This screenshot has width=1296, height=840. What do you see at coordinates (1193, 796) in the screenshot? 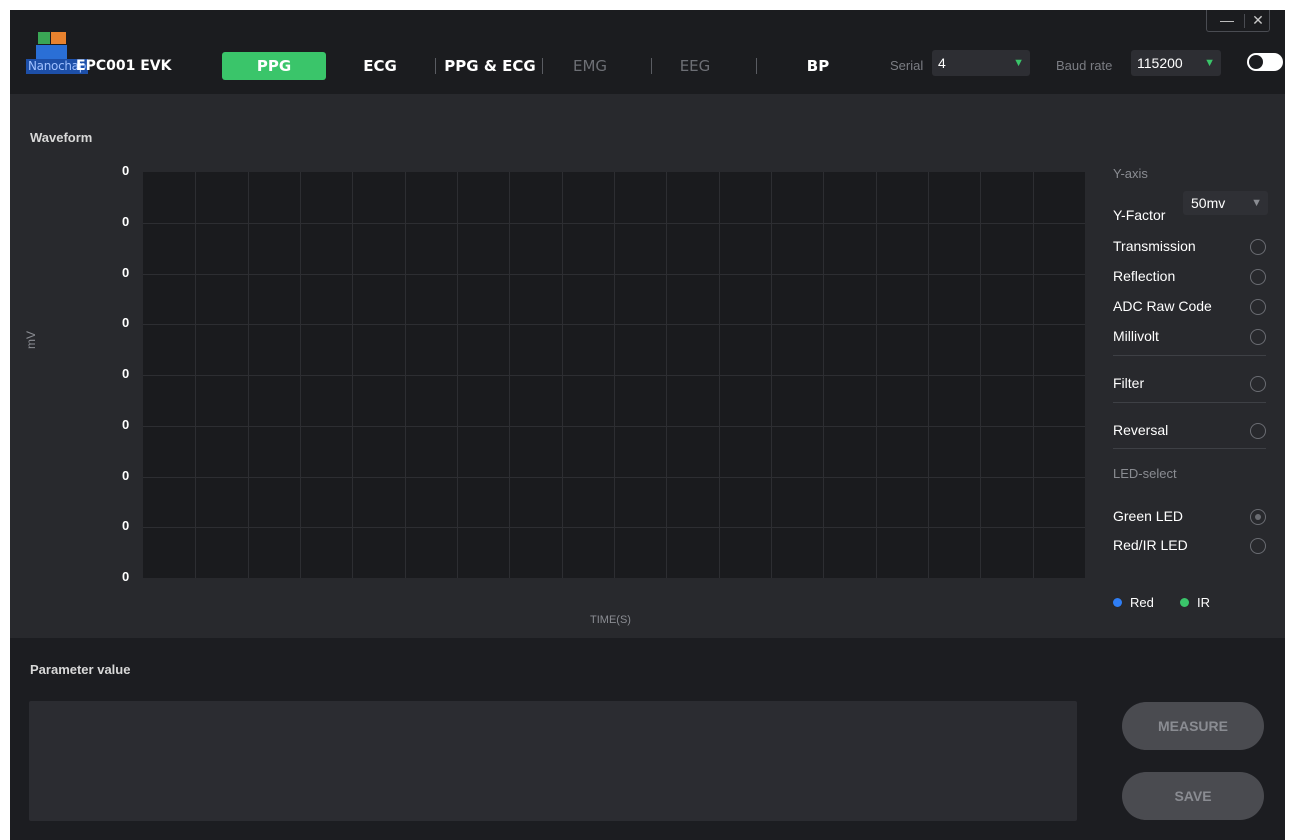
I see `save-button: SAVE` at bounding box center [1193, 796].